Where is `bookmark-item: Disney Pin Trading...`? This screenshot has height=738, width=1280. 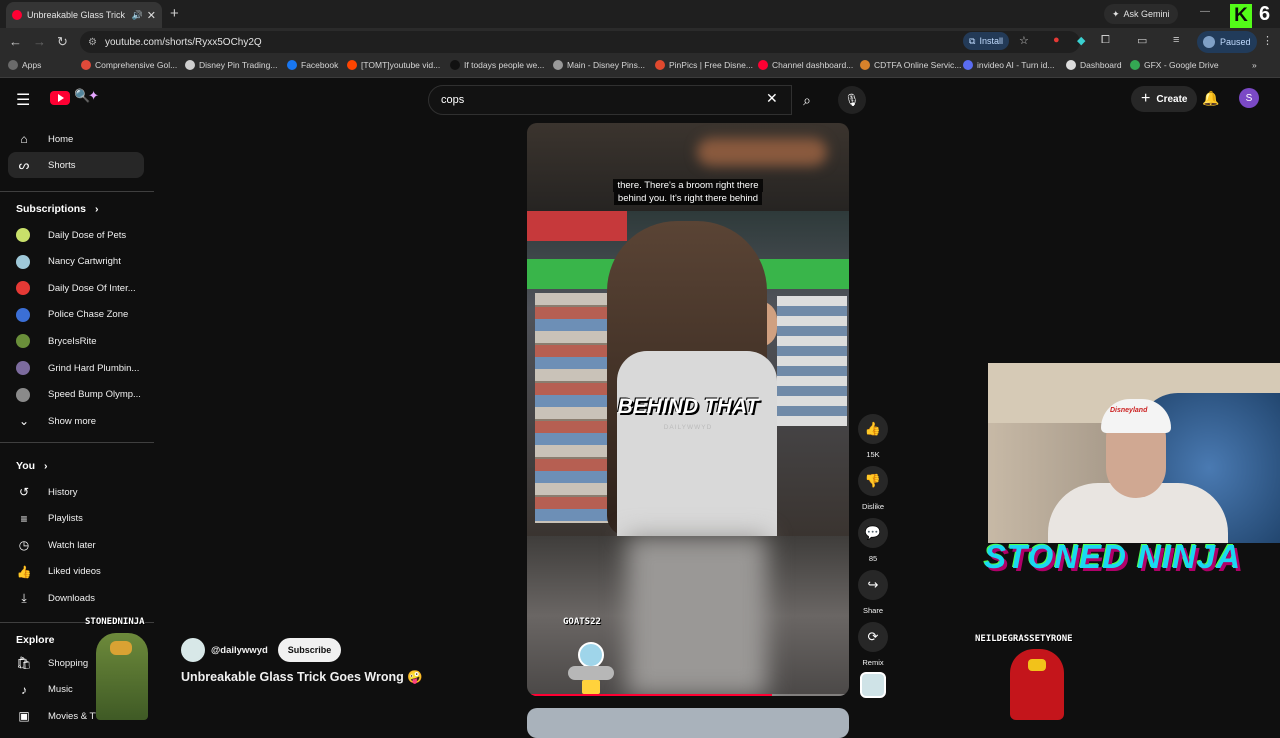
bookmark-item: Disney Pin Trading... is located at coordinates (231, 65).